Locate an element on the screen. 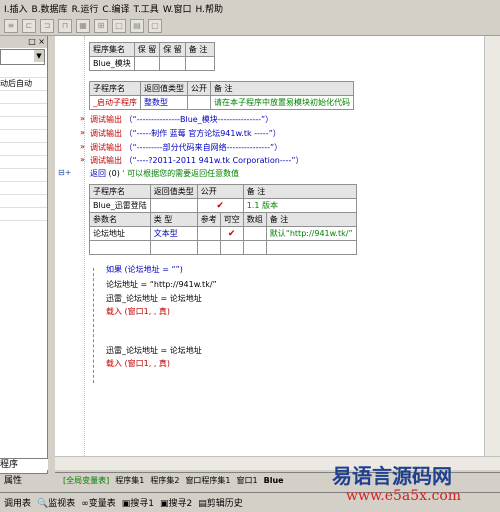 Image resolution: width=500 pixels, height=512 pixels. table-header: 可空 is located at coordinates (231, 219).